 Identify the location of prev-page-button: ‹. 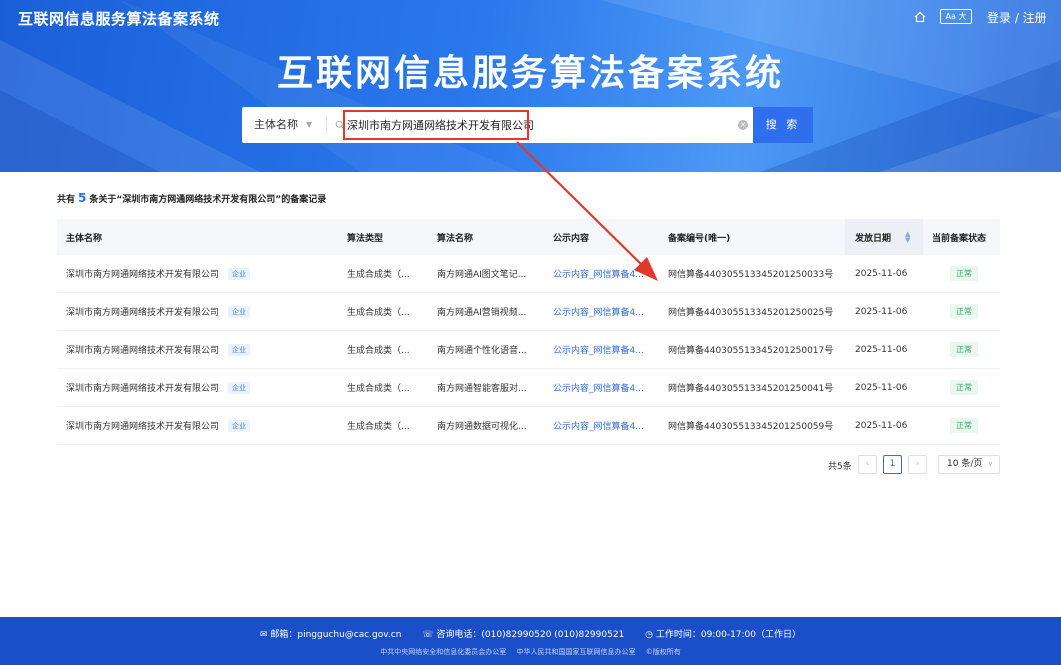
(867, 464).